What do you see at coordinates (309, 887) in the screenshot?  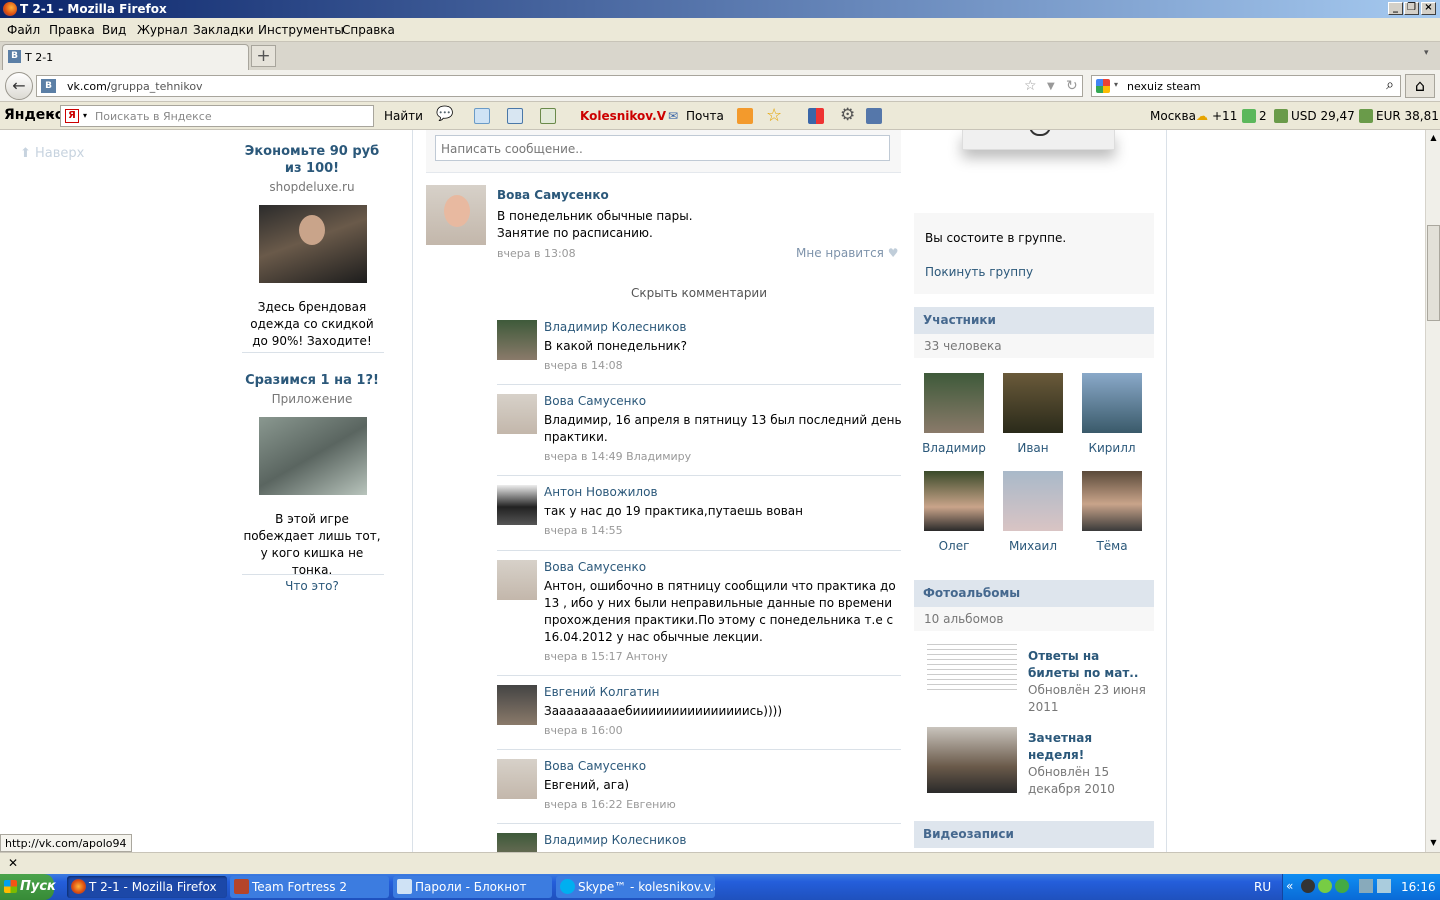 I see `task-tf2: Team Fortress 2` at bounding box center [309, 887].